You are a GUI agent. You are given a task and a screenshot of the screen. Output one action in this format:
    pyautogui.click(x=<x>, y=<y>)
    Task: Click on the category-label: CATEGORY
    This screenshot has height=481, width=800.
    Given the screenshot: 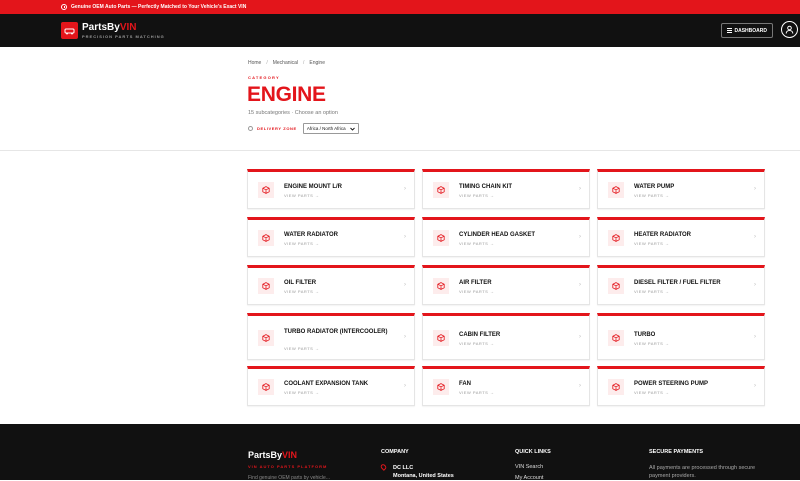 What is the action you would take?
    pyautogui.click(x=264, y=77)
    